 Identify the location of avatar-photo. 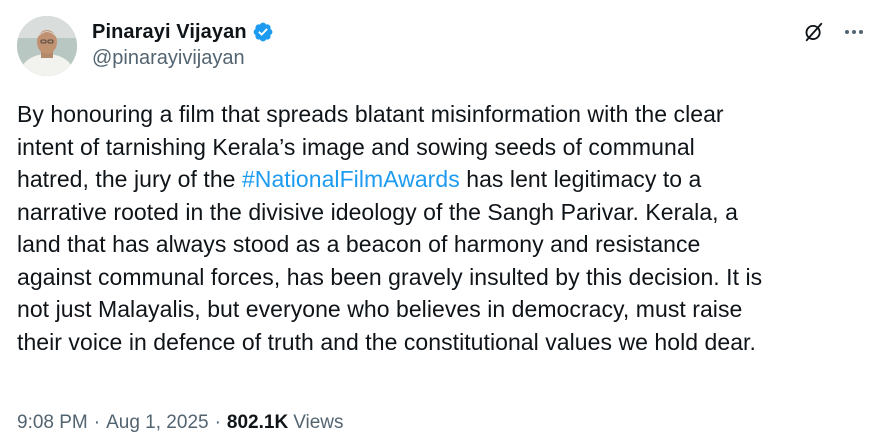
(47, 46).